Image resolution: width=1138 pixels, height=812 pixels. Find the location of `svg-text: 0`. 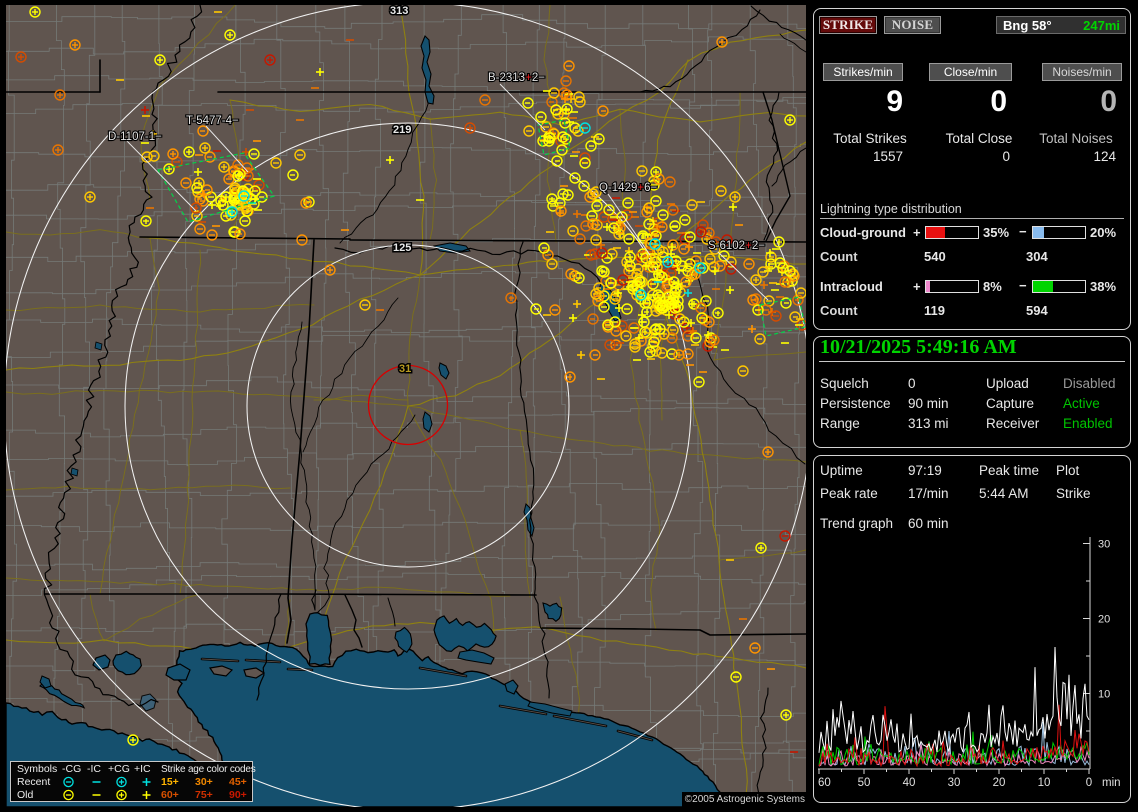

svg-text: 0 is located at coordinates (1089, 783).